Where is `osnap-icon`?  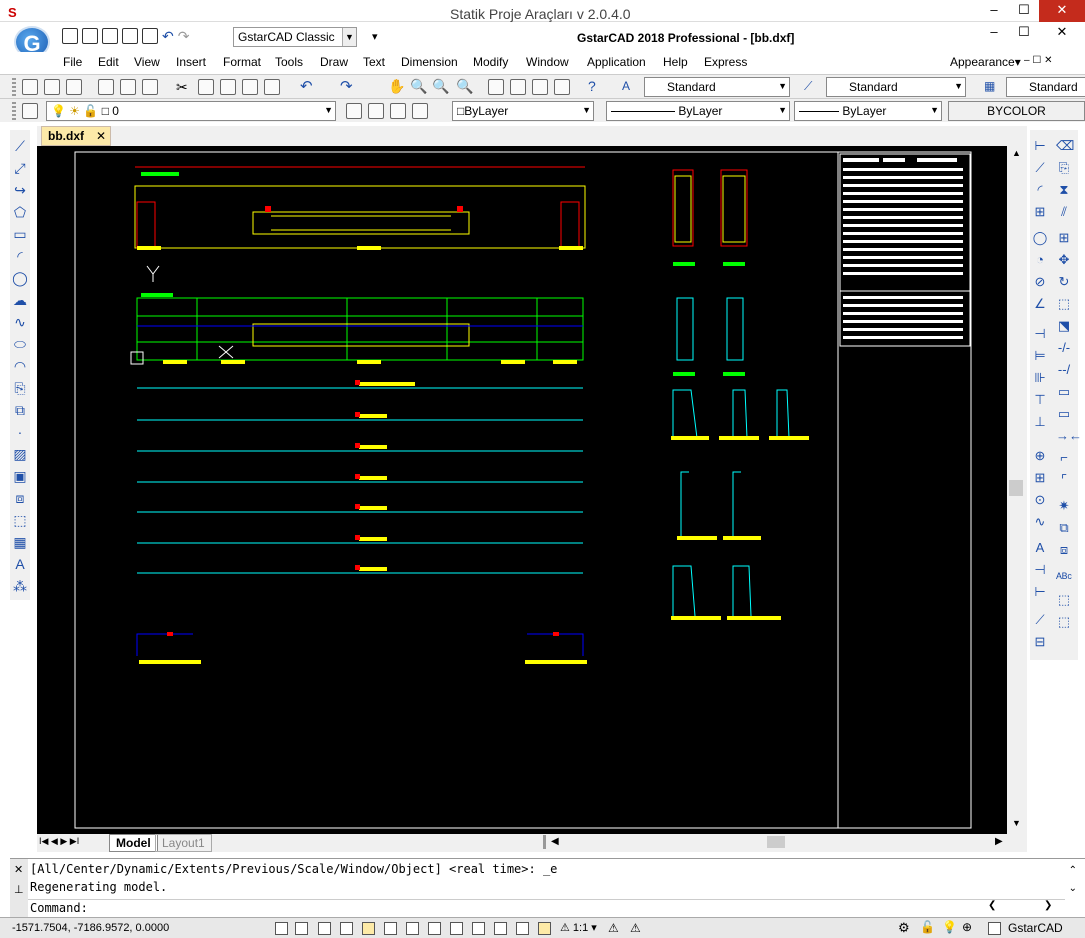 osnap-icon is located at coordinates (368, 928).